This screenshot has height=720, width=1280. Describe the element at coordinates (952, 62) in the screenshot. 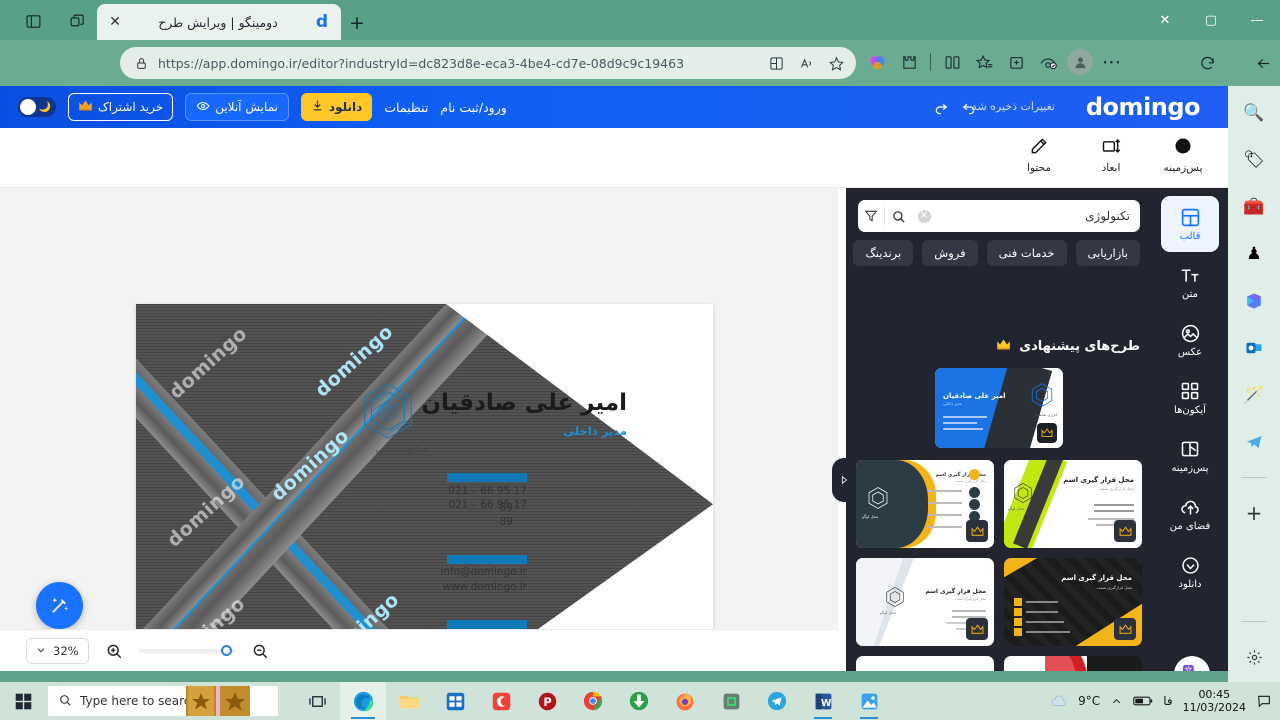

I see `split-screen-toolbar-icon` at that location.